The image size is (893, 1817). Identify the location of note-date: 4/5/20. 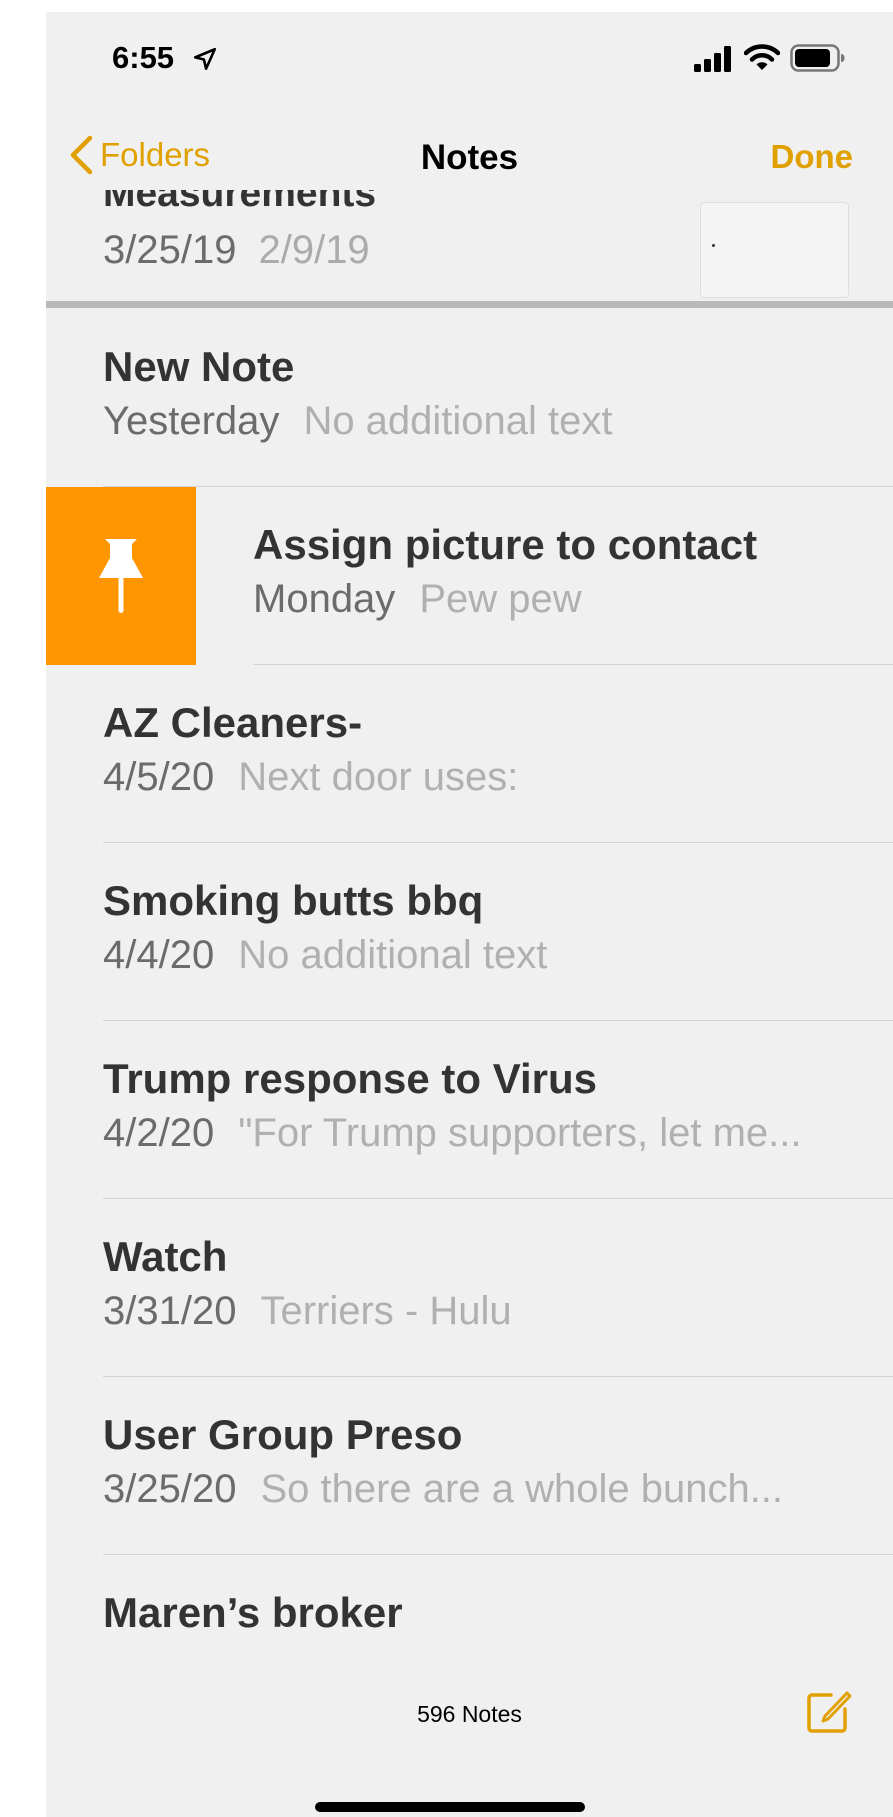
(159, 777).